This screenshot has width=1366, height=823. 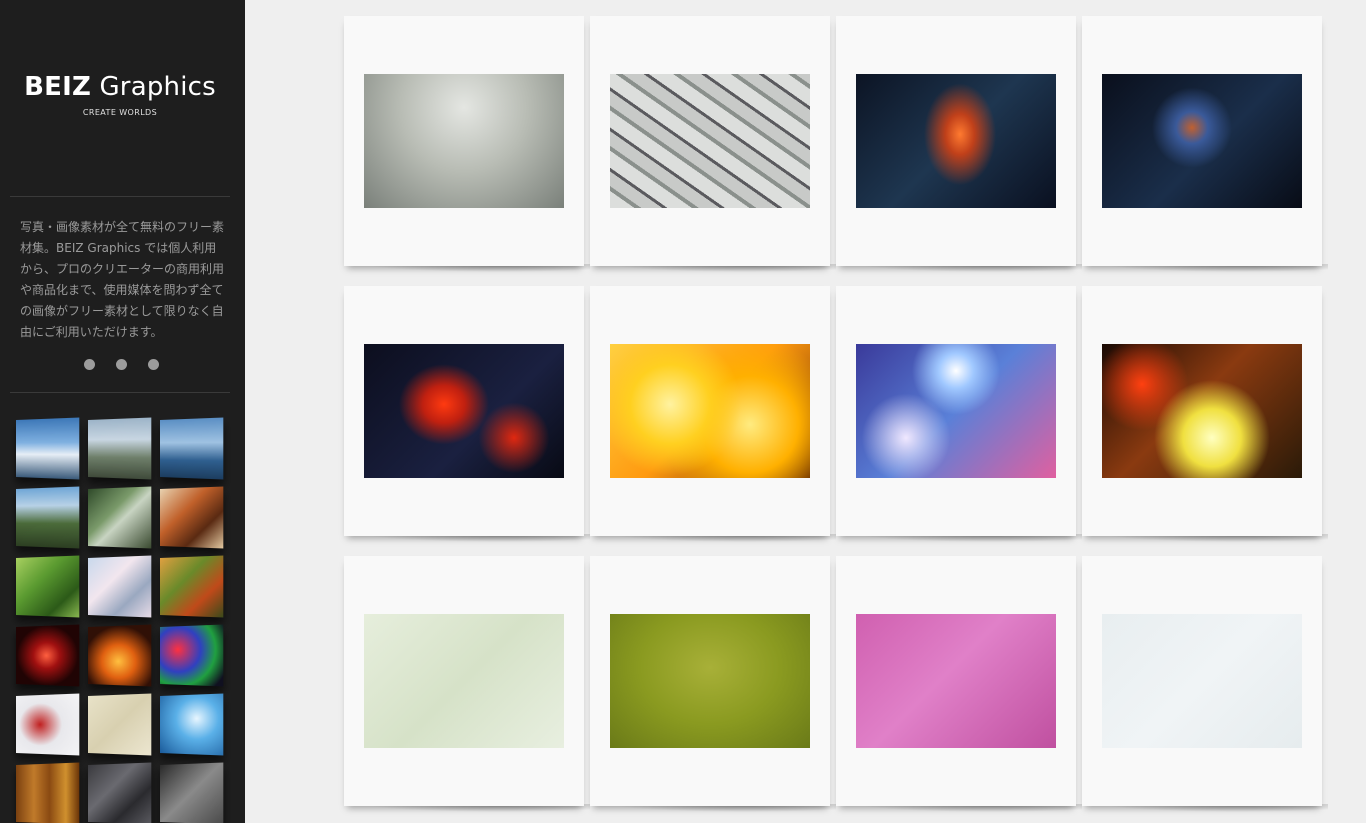 I want to click on thumb-mountain, so click(x=120, y=448).